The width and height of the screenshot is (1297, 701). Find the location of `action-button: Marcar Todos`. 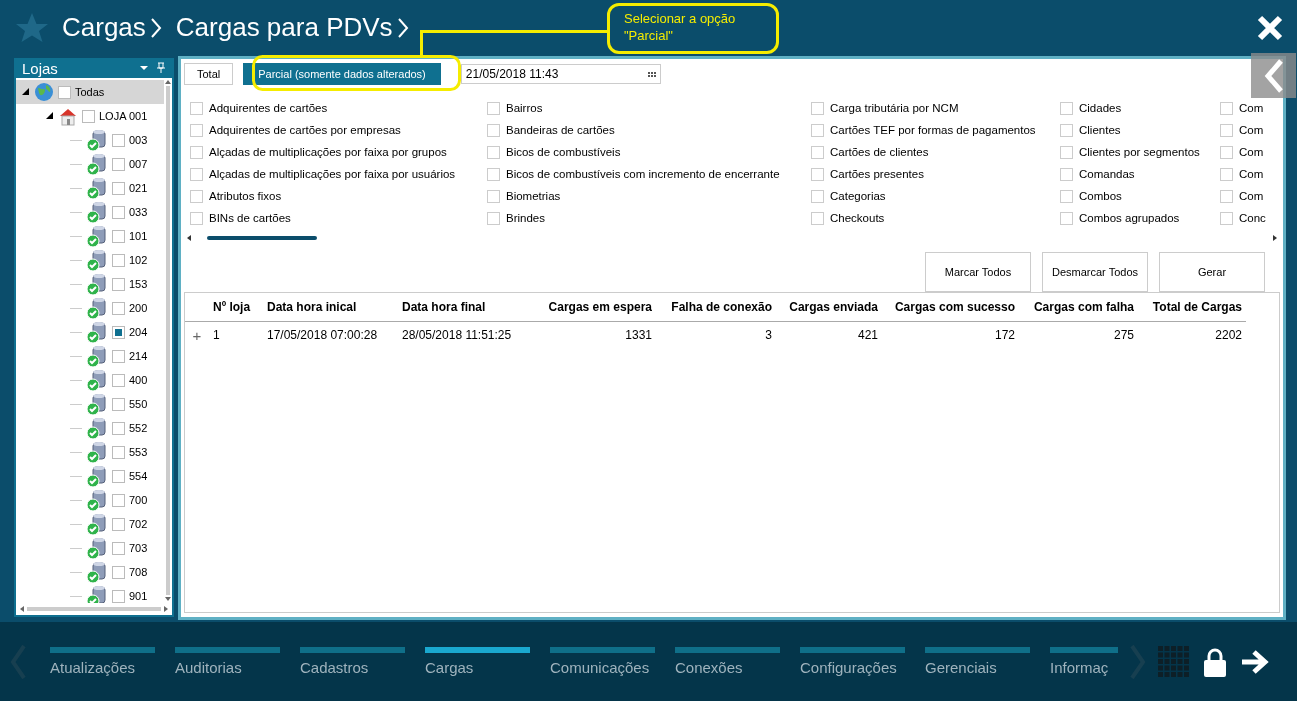

action-button: Marcar Todos is located at coordinates (978, 272).